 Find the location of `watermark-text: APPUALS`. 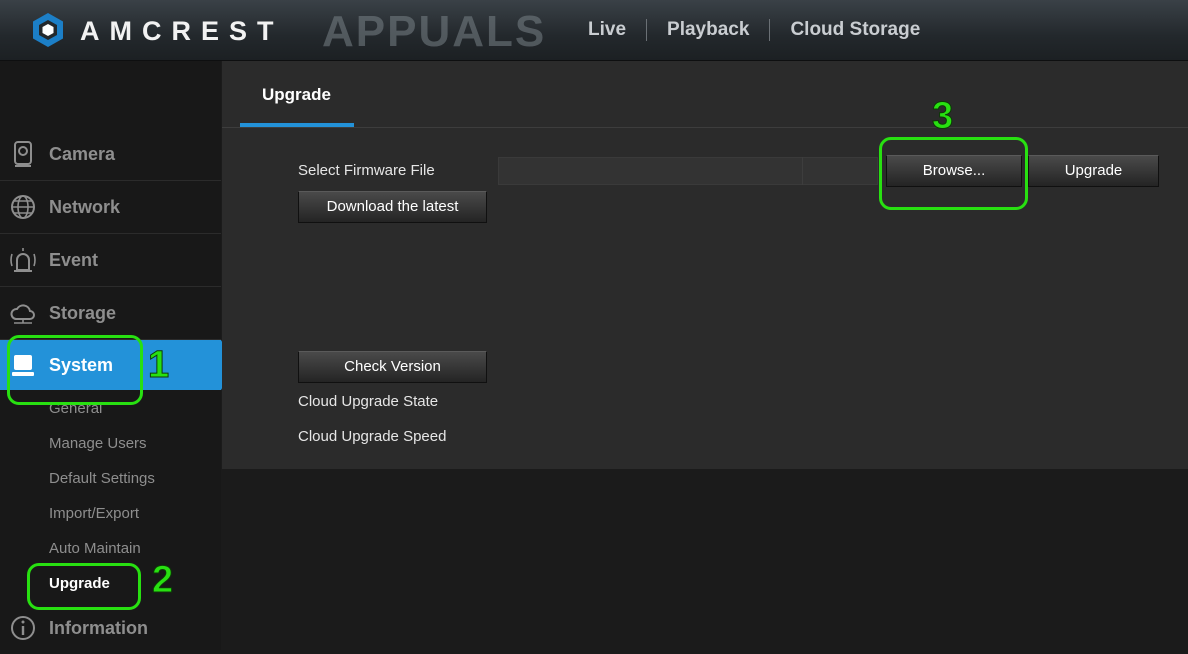

watermark-text: APPUALS is located at coordinates (434, 31).